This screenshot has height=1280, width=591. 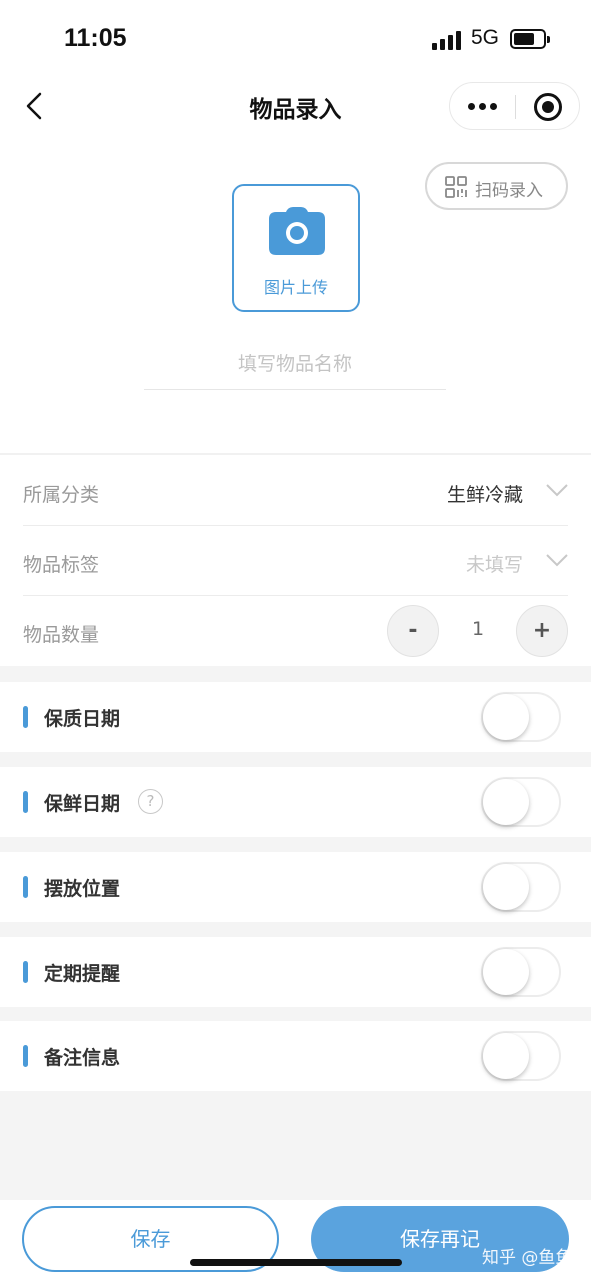 I want to click on toggle-row-location: 摆放位置, so click(x=295, y=887).